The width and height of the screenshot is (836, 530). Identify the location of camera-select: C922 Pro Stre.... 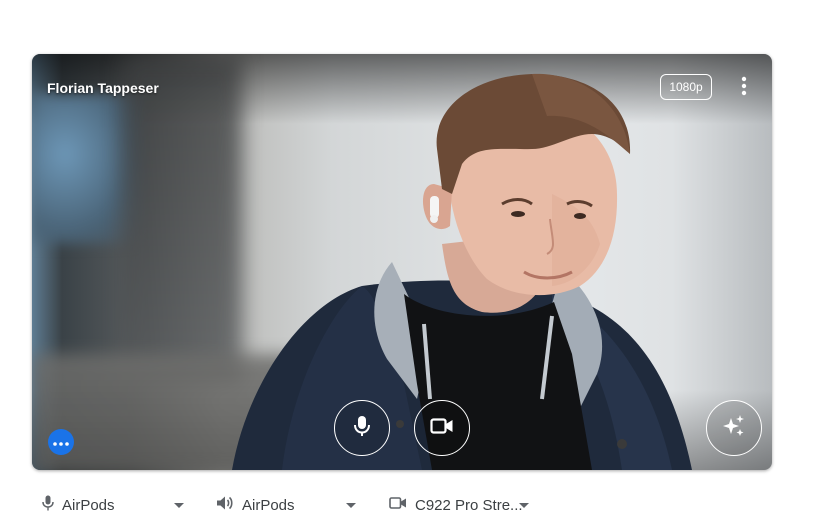
(462, 505).